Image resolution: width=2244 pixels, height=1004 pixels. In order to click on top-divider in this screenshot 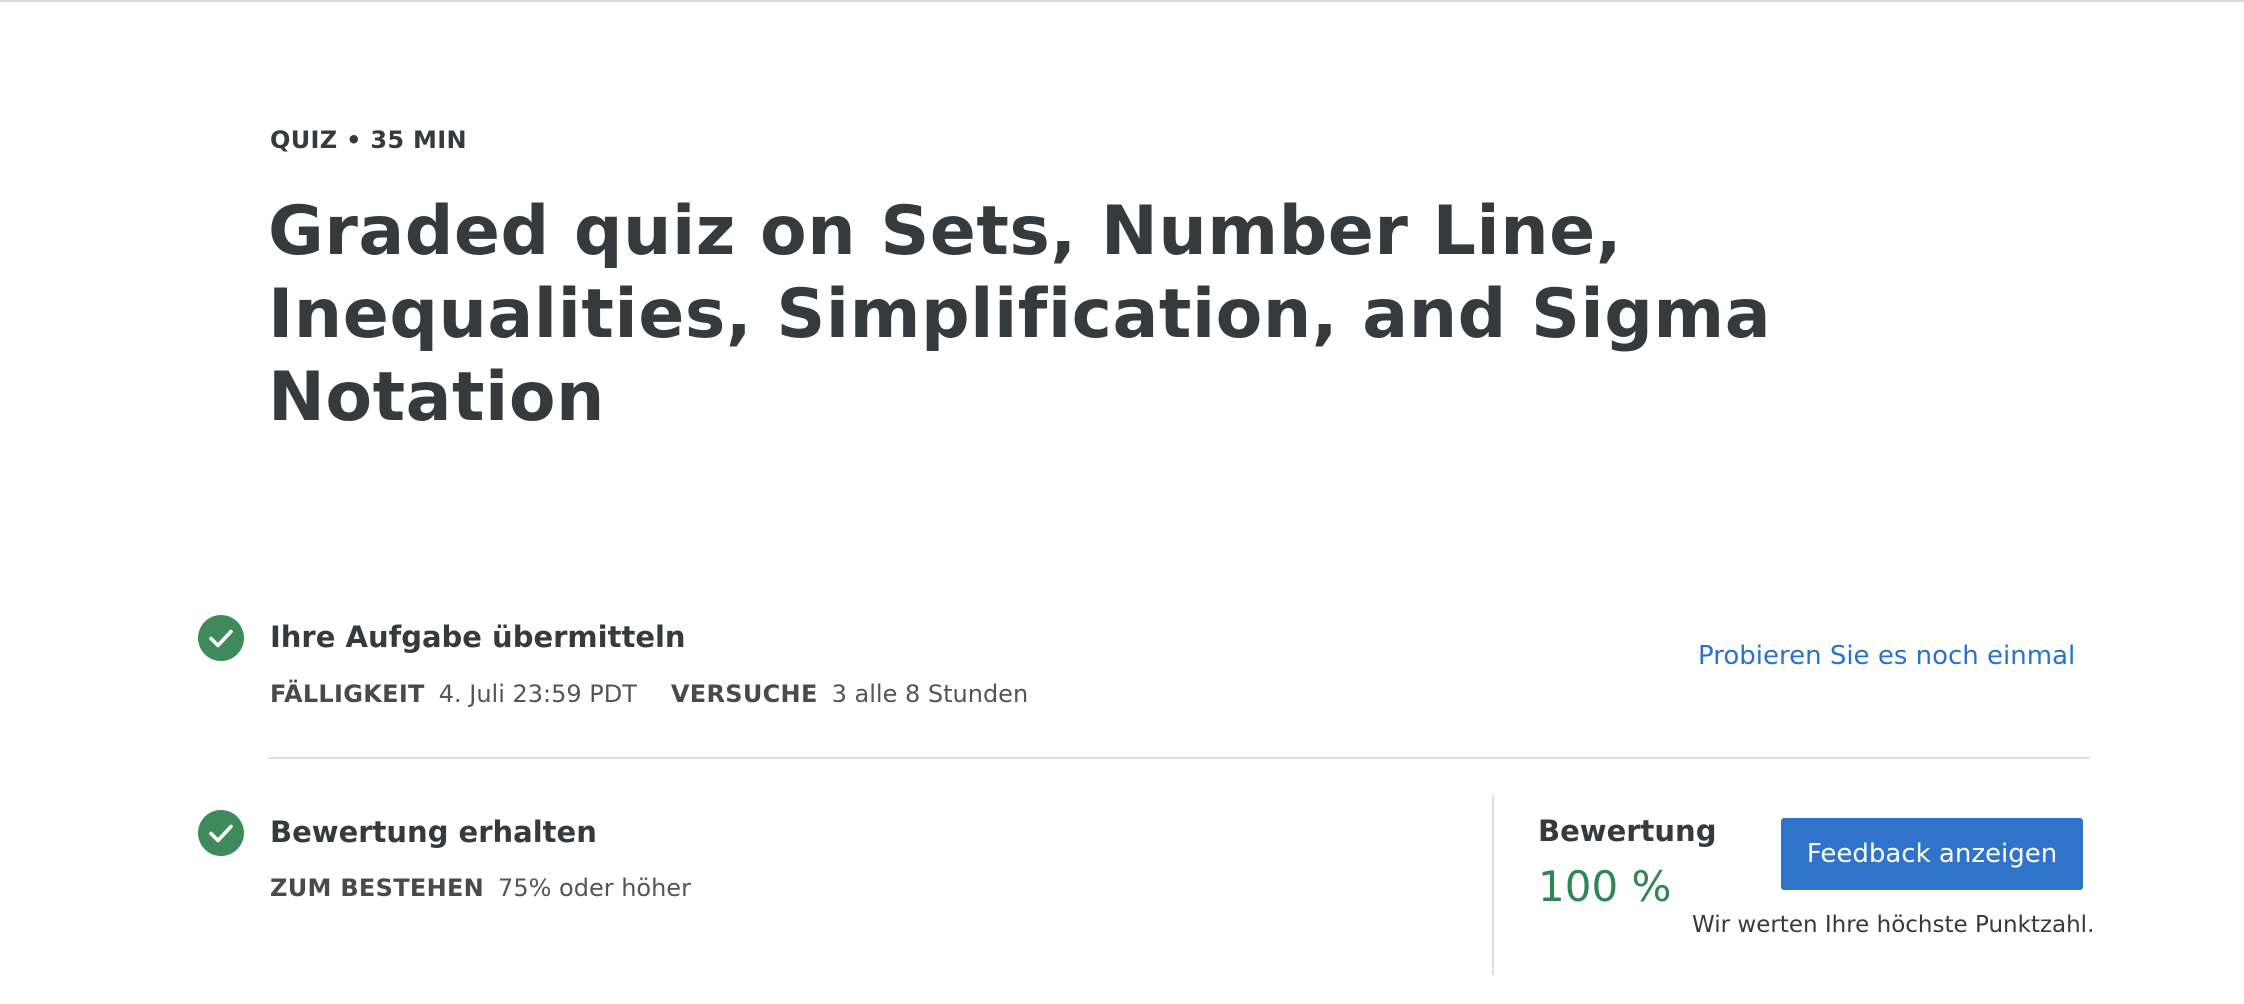, I will do `click(1122, 1)`.